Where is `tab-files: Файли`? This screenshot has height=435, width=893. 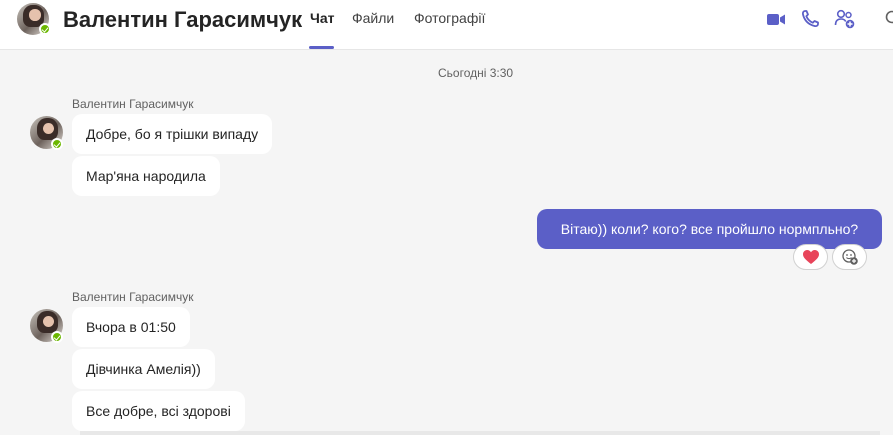 tab-files: Файли is located at coordinates (373, 18).